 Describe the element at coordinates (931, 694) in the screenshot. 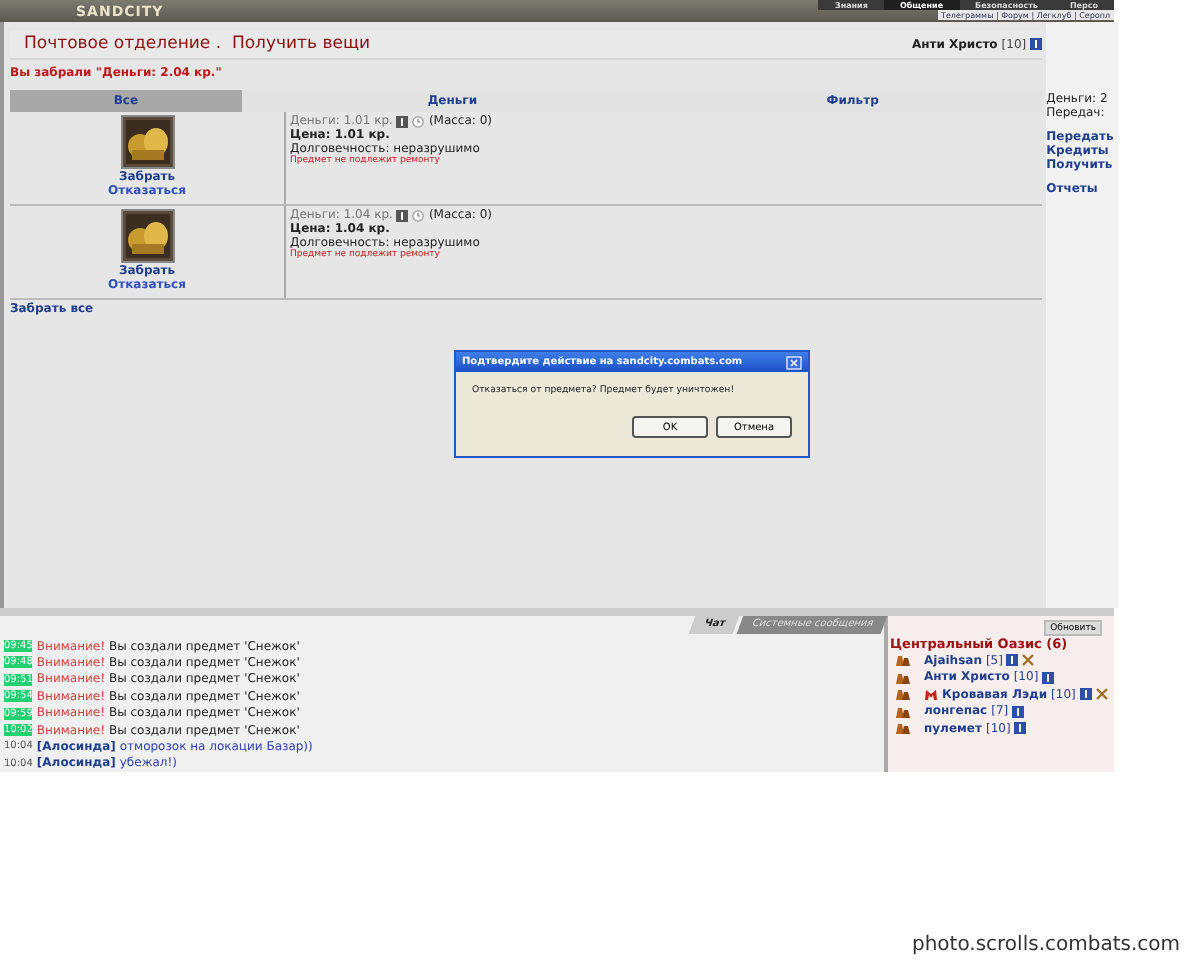

I see `emblem-icon` at that location.